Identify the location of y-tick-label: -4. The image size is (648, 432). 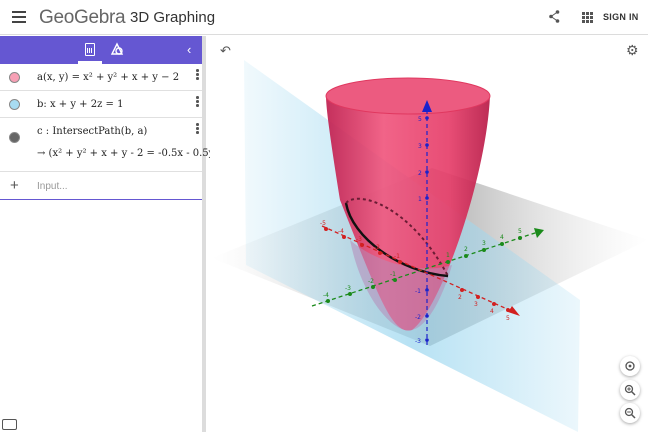
(326, 295).